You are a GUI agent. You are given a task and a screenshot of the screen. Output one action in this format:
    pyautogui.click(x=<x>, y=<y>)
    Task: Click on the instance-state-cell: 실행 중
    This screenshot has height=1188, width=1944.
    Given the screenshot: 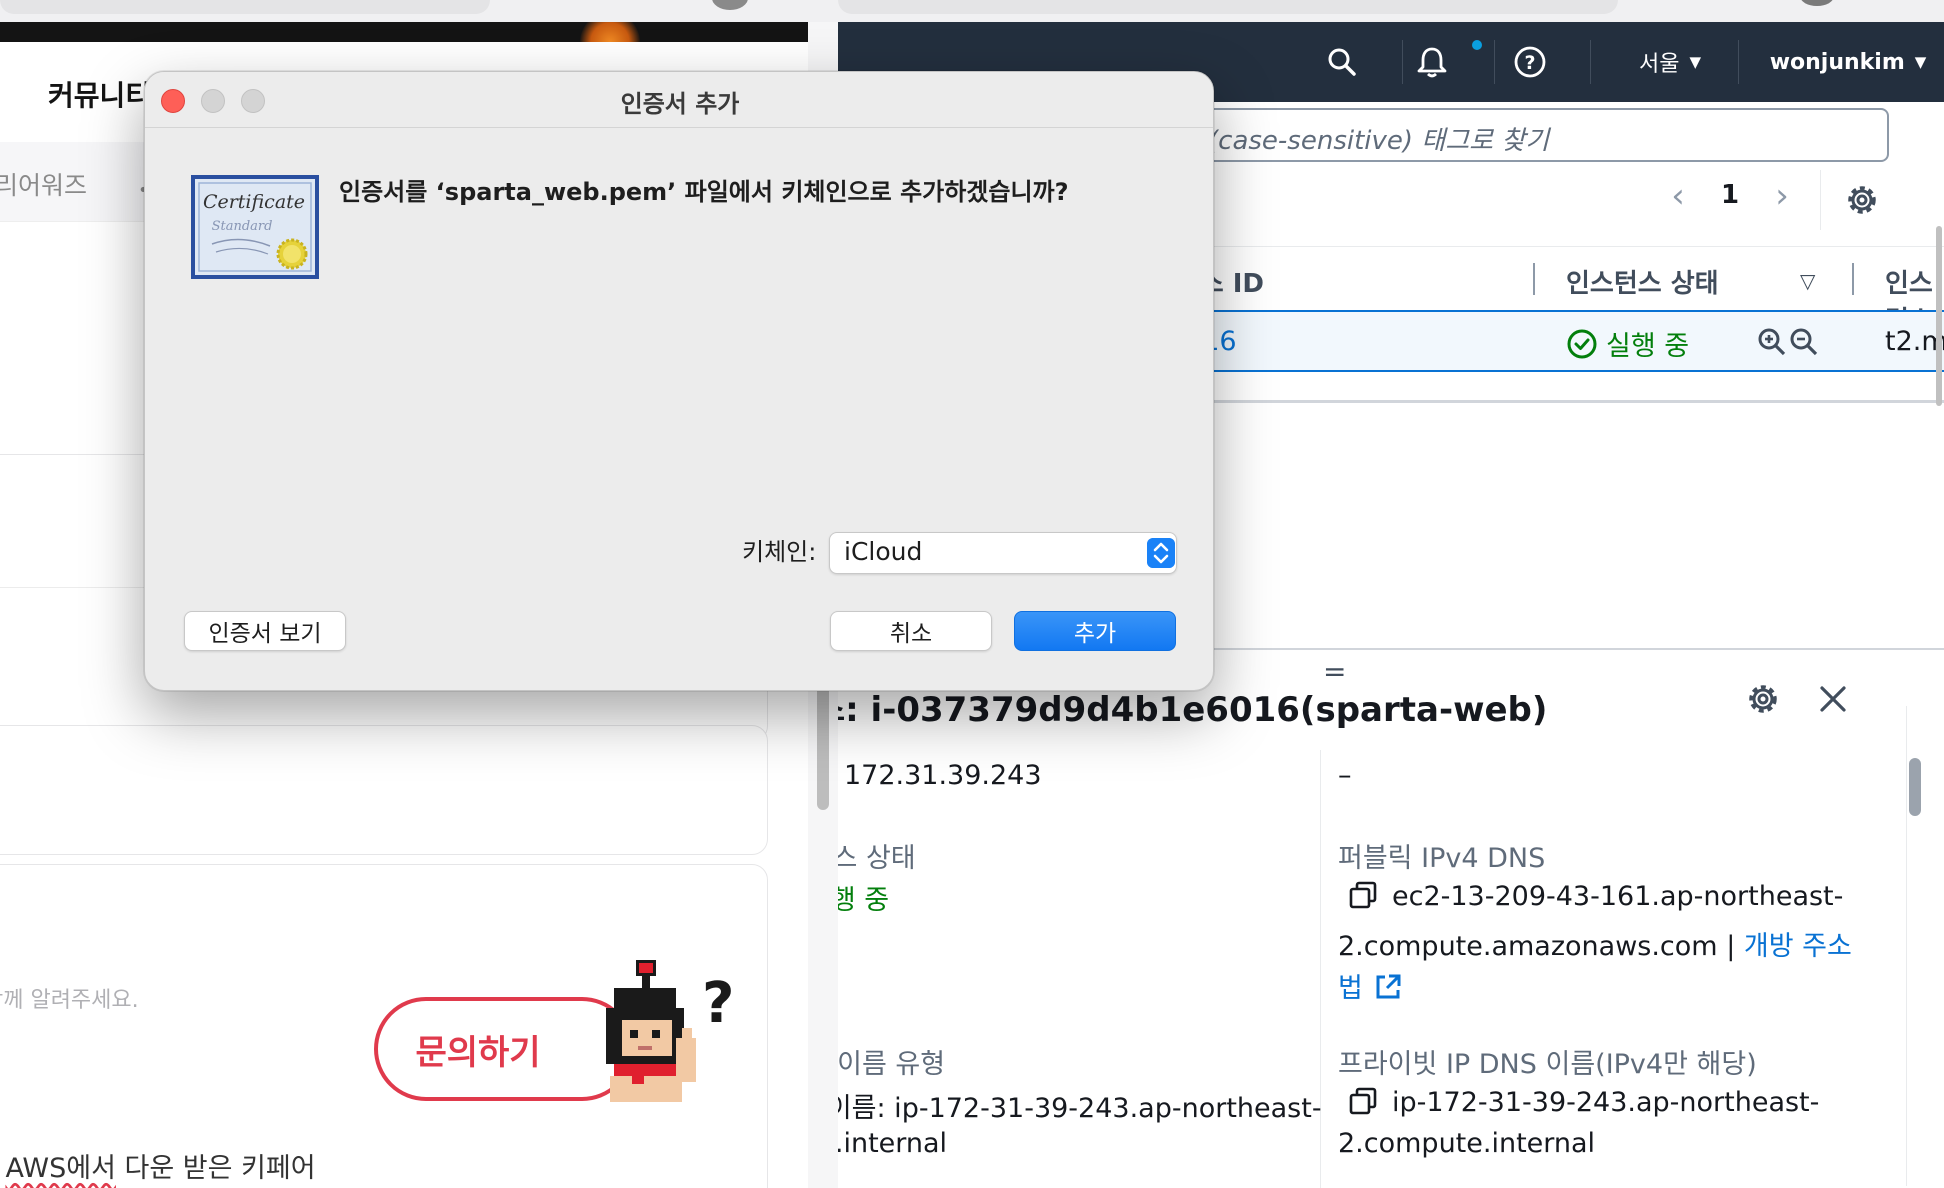 What is the action you would take?
    pyautogui.click(x=1627, y=343)
    